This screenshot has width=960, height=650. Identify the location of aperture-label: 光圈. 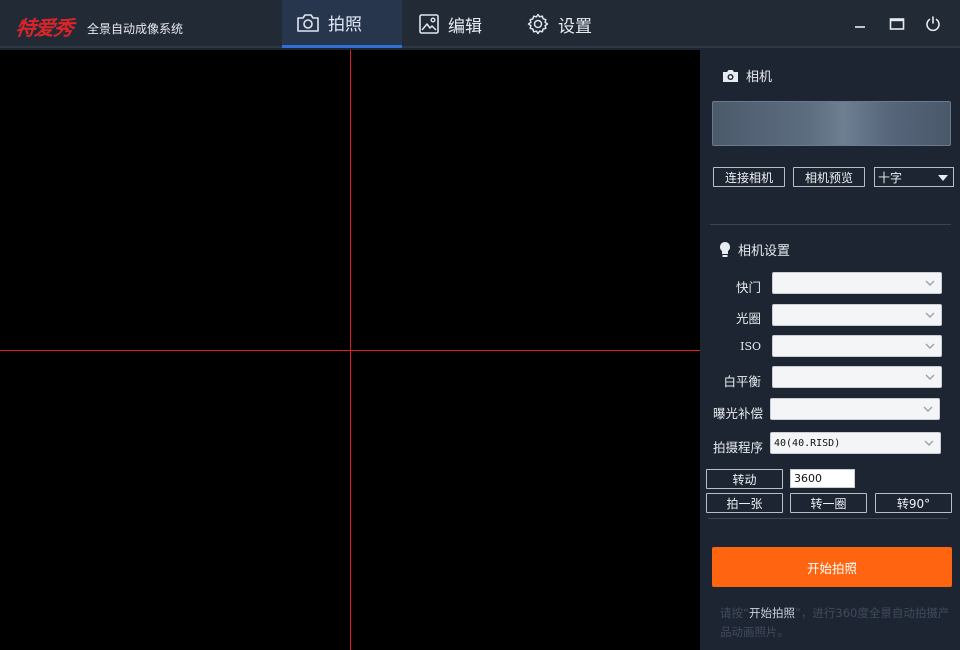
(748, 318).